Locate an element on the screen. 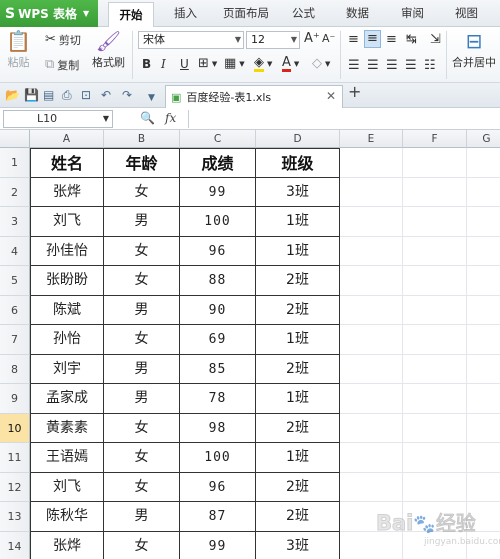 The height and width of the screenshot is (559, 500). tab-page-layout: 页面布局 is located at coordinates (246, 13).